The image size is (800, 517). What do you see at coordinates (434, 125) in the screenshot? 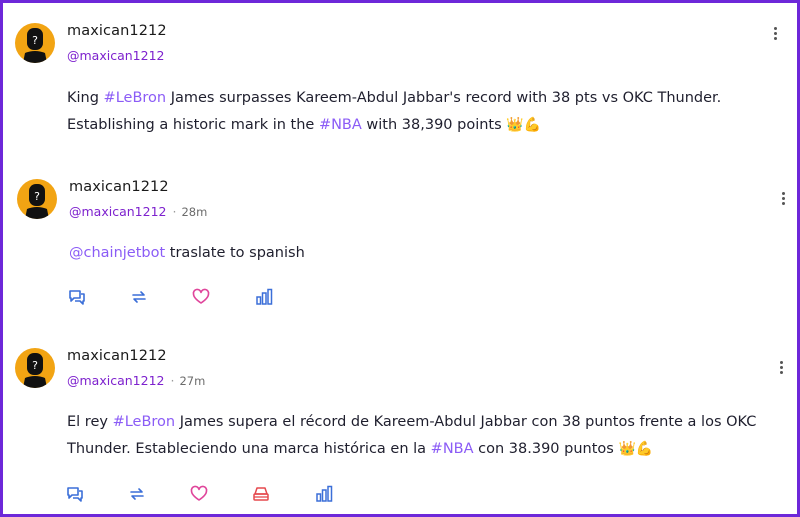
I see `text-segment: with 38,390 points` at bounding box center [434, 125].